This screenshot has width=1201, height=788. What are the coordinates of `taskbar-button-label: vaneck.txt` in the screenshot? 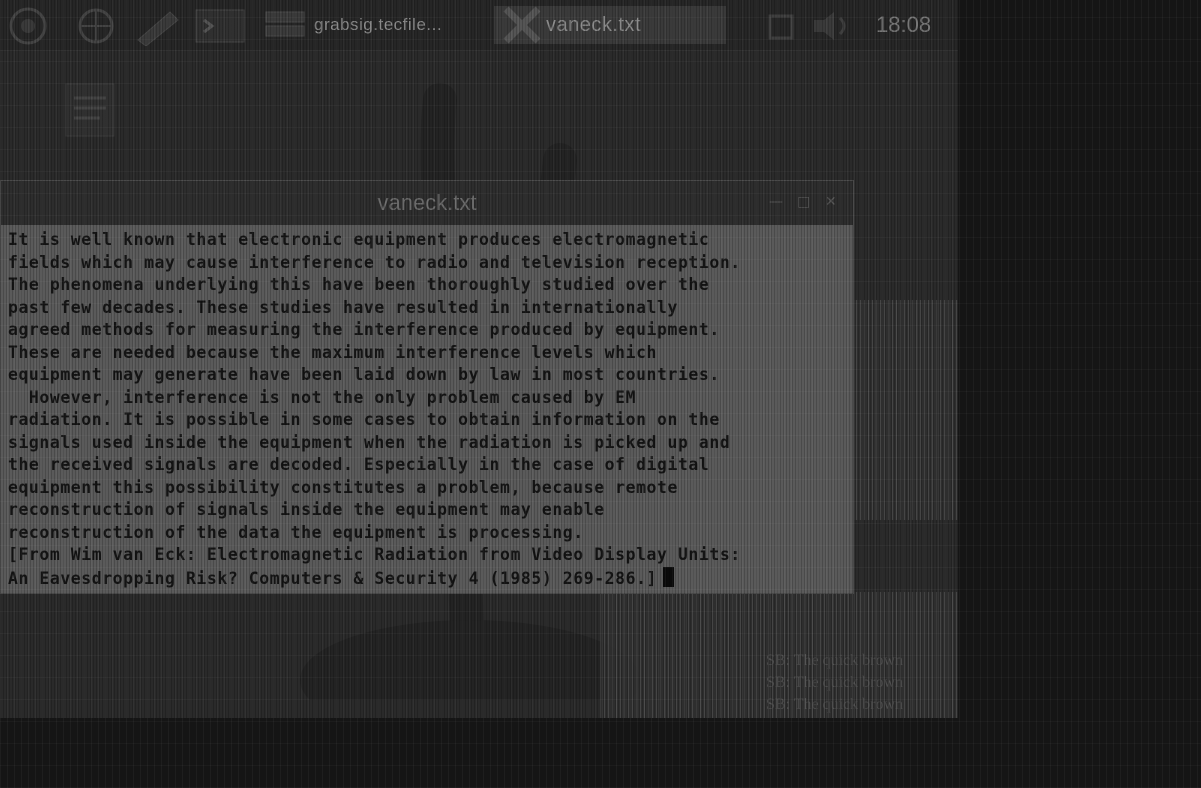 It's located at (594, 24).